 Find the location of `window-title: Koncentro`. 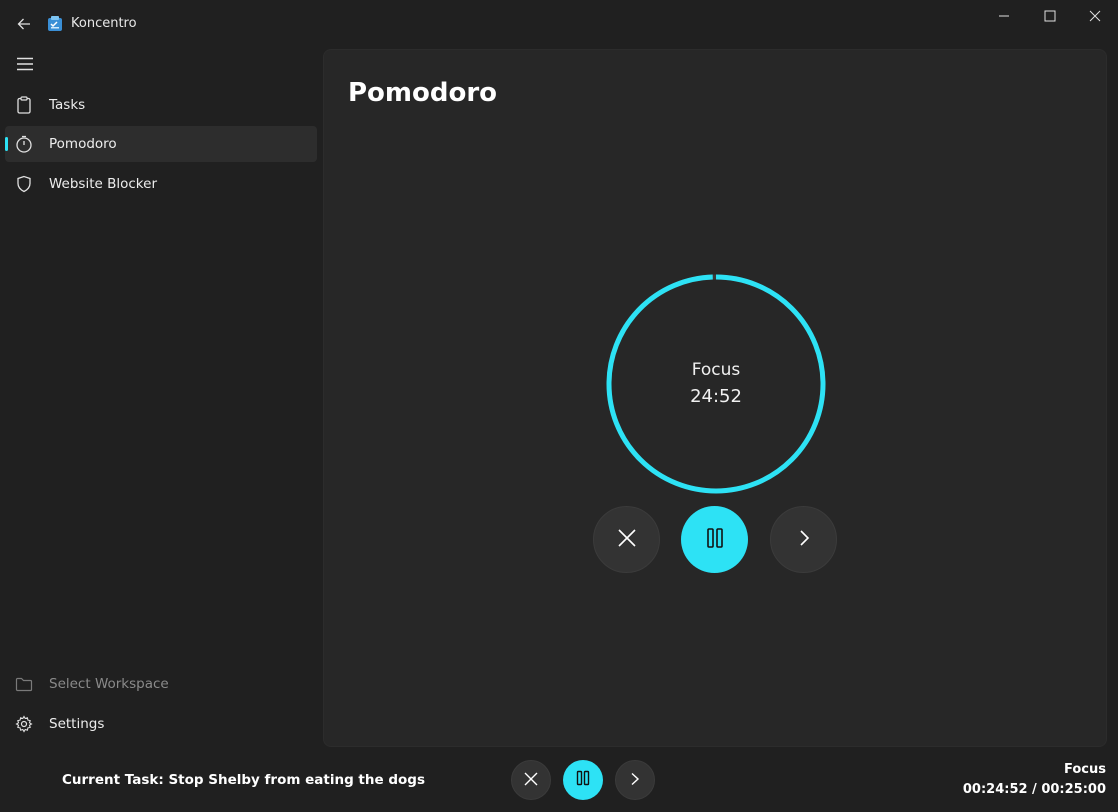

window-title: Koncentro is located at coordinates (104, 23).